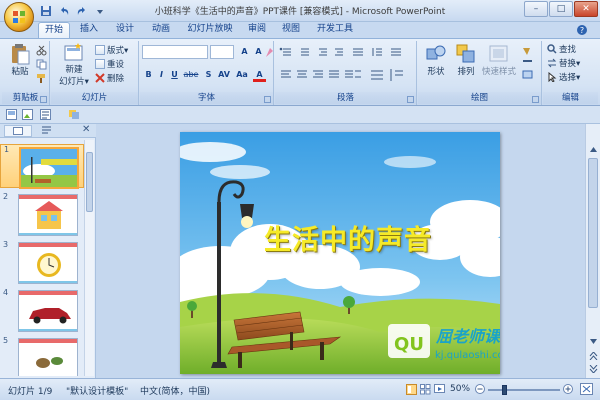 This screenshot has height=400, width=600. I want to click on zoom-level: 50%, so click(460, 389).